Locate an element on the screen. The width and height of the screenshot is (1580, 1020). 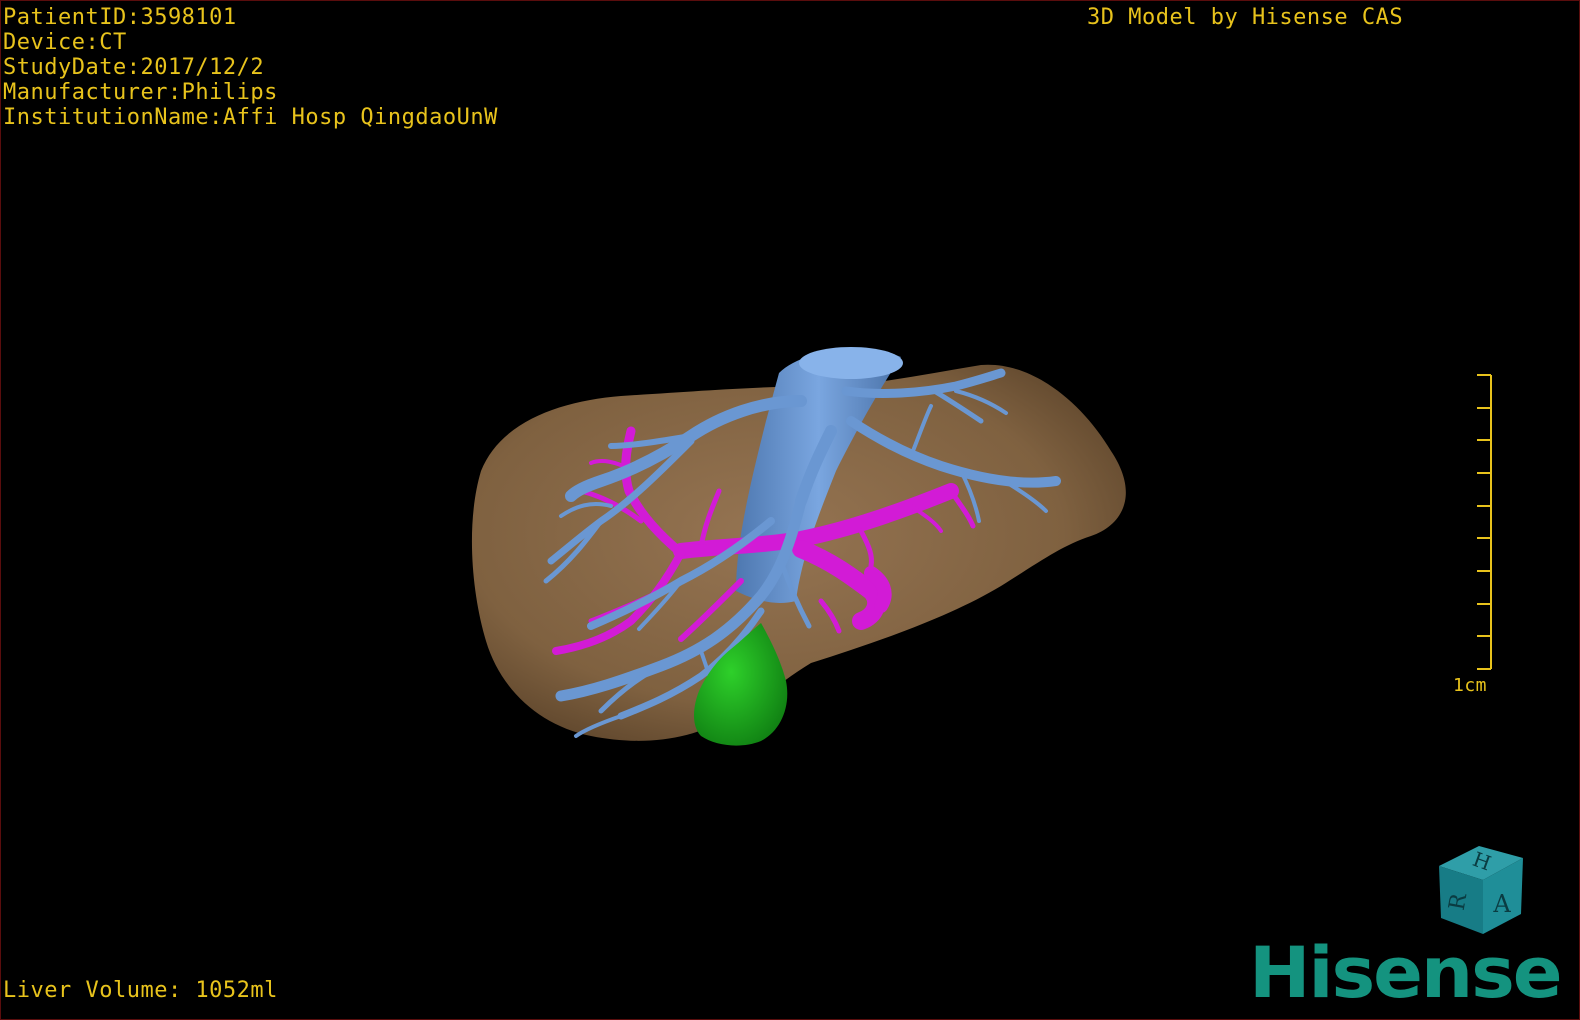
hisense-logo: Hisense is located at coordinates (1406, 973).